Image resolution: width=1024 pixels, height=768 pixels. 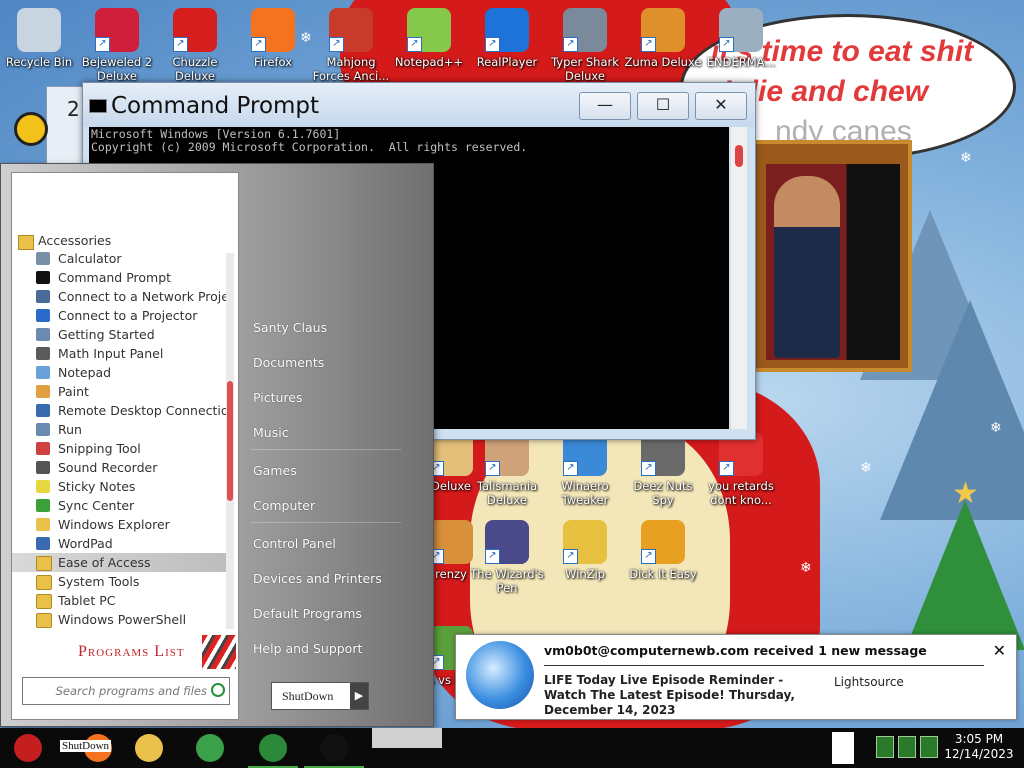 What do you see at coordinates (507, 469) in the screenshot?
I see `desktop-icon: ↗ Talismania Deluxe` at bounding box center [507, 469].